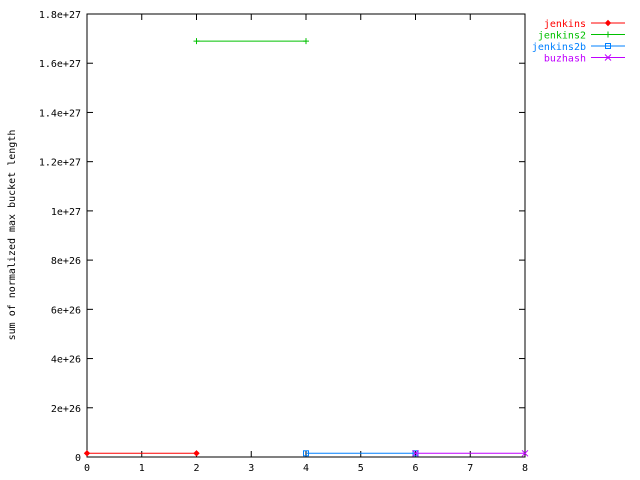 The image size is (640, 480). Describe the element at coordinates (60, 15) in the screenshot. I see `y-tick-label: 1.8e+27` at that location.